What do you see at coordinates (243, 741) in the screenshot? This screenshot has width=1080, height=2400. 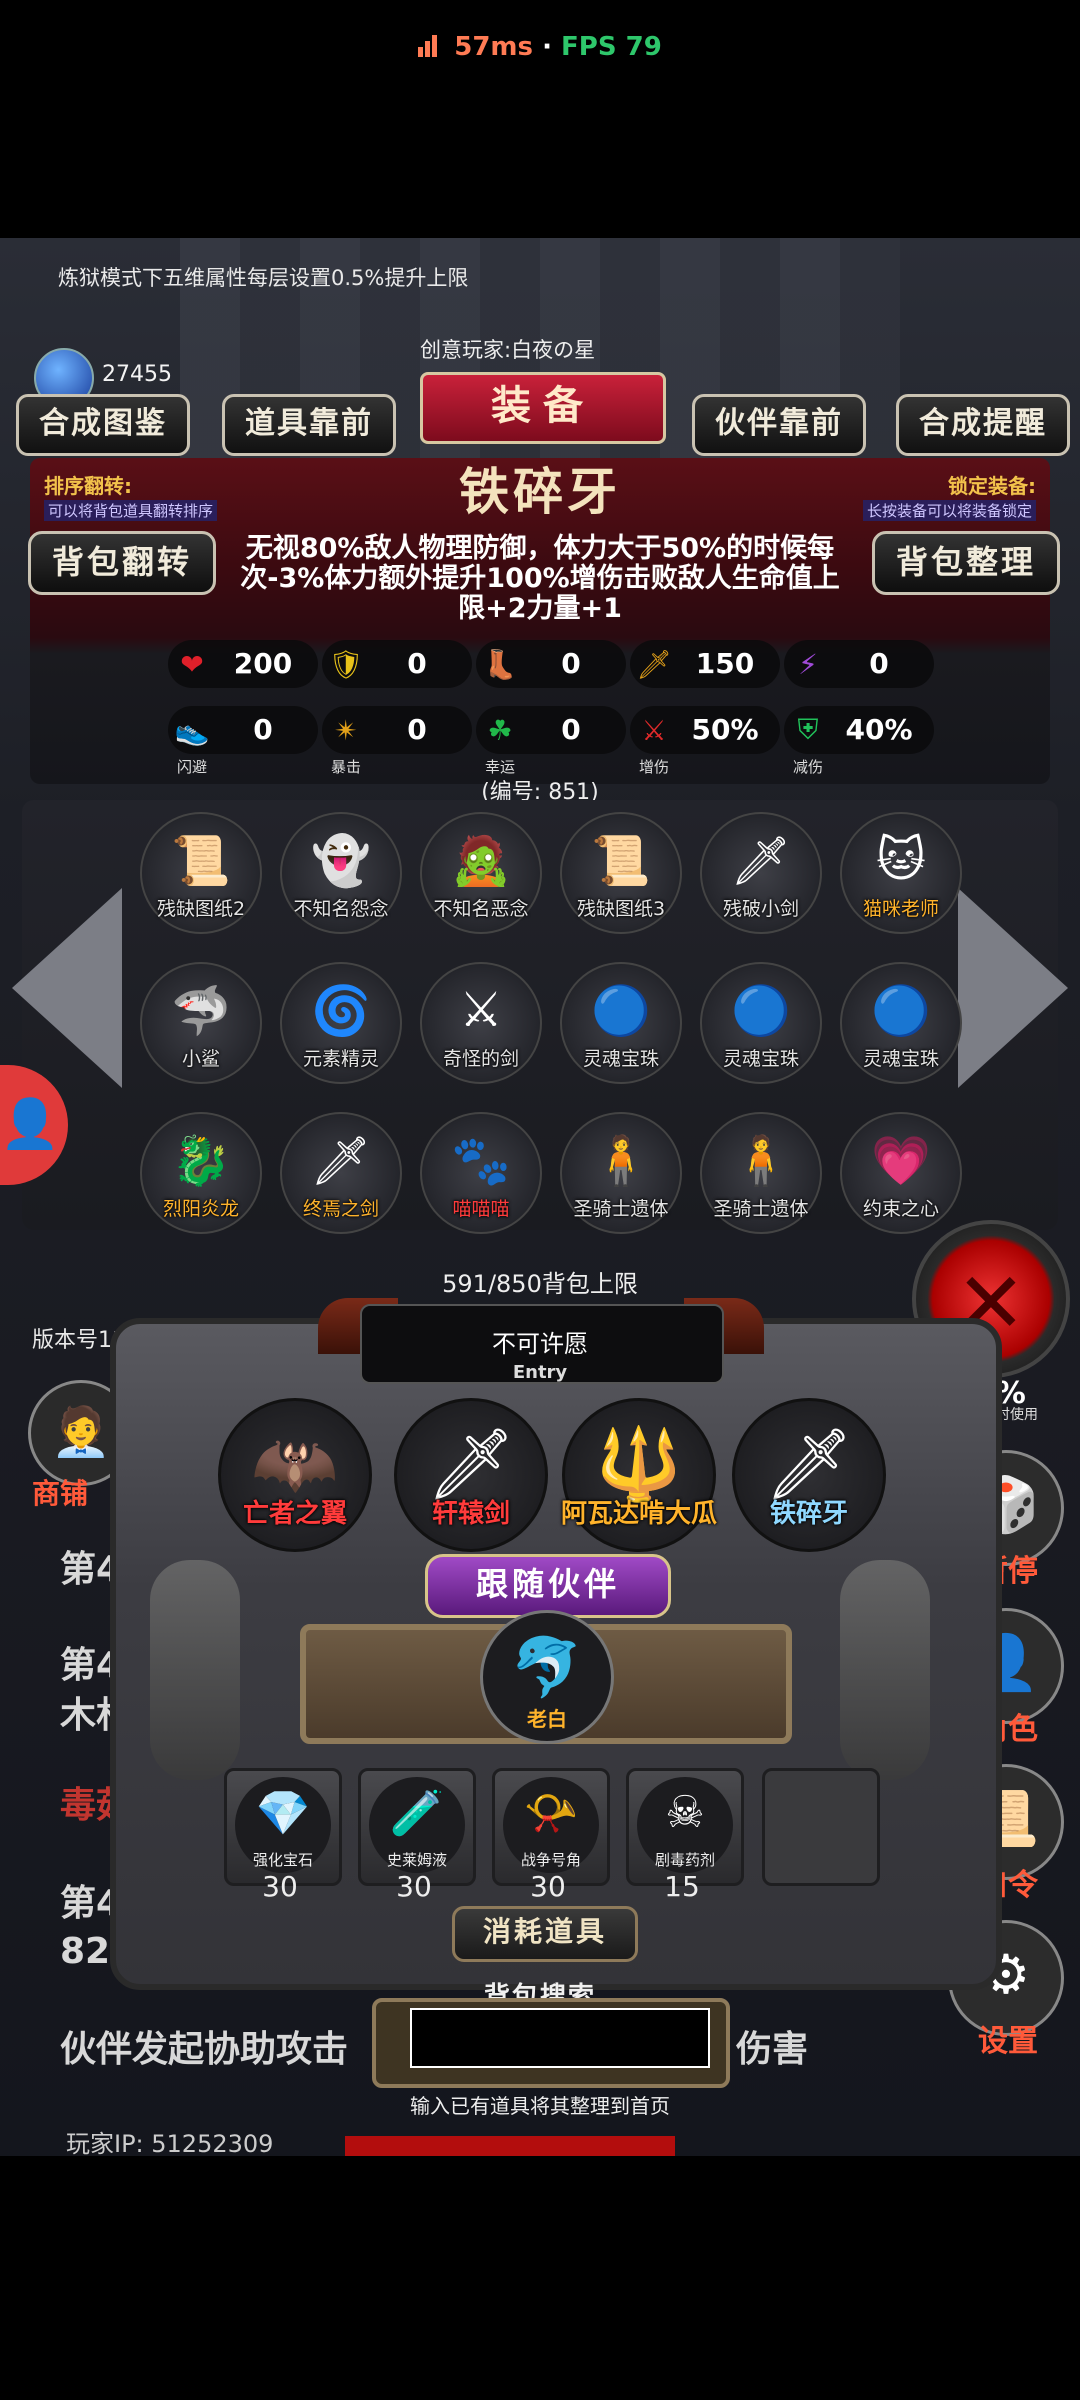 I see `stat-5: 👟 0 闪避` at bounding box center [243, 741].